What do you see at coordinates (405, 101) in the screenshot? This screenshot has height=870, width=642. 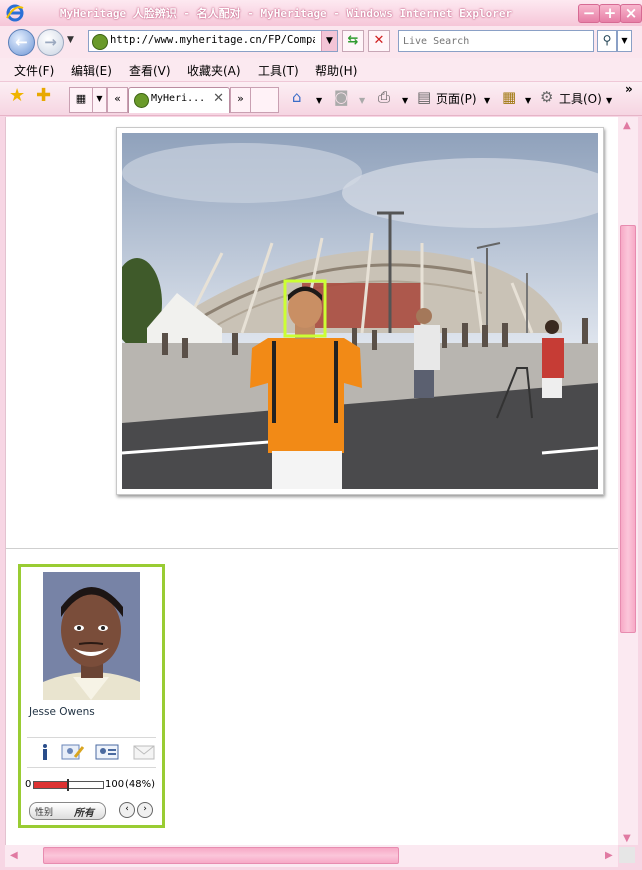 I see `print-dropdown-icon: ▼` at bounding box center [405, 101].